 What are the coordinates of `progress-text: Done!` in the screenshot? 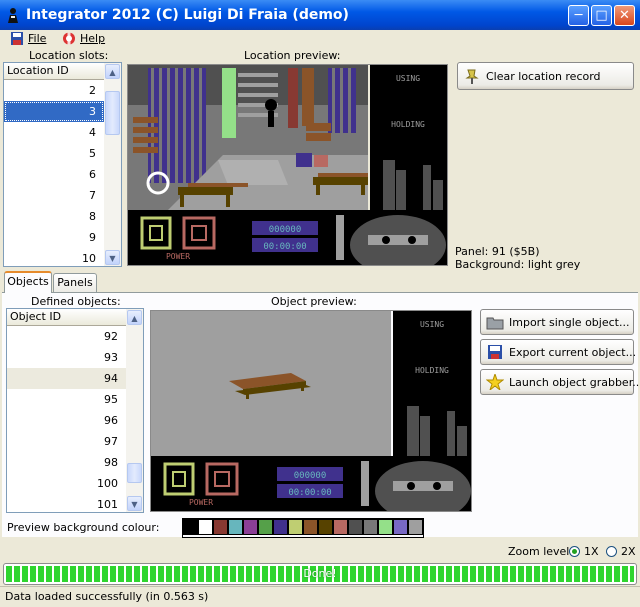 It's located at (320, 573).